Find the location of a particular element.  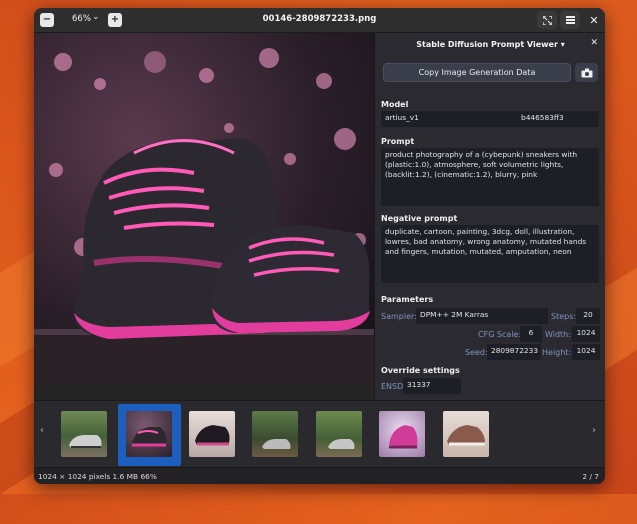

height-field: 1024 is located at coordinates (586, 352).